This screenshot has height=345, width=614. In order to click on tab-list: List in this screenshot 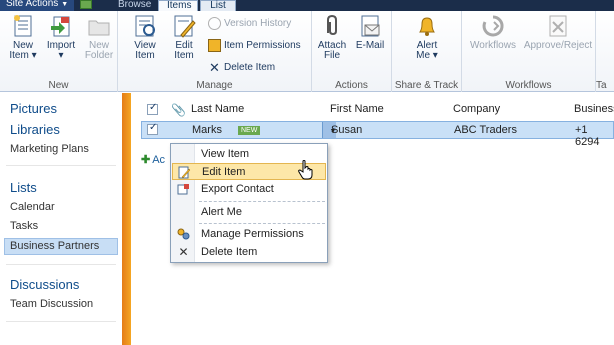, I will do `click(218, 5)`.